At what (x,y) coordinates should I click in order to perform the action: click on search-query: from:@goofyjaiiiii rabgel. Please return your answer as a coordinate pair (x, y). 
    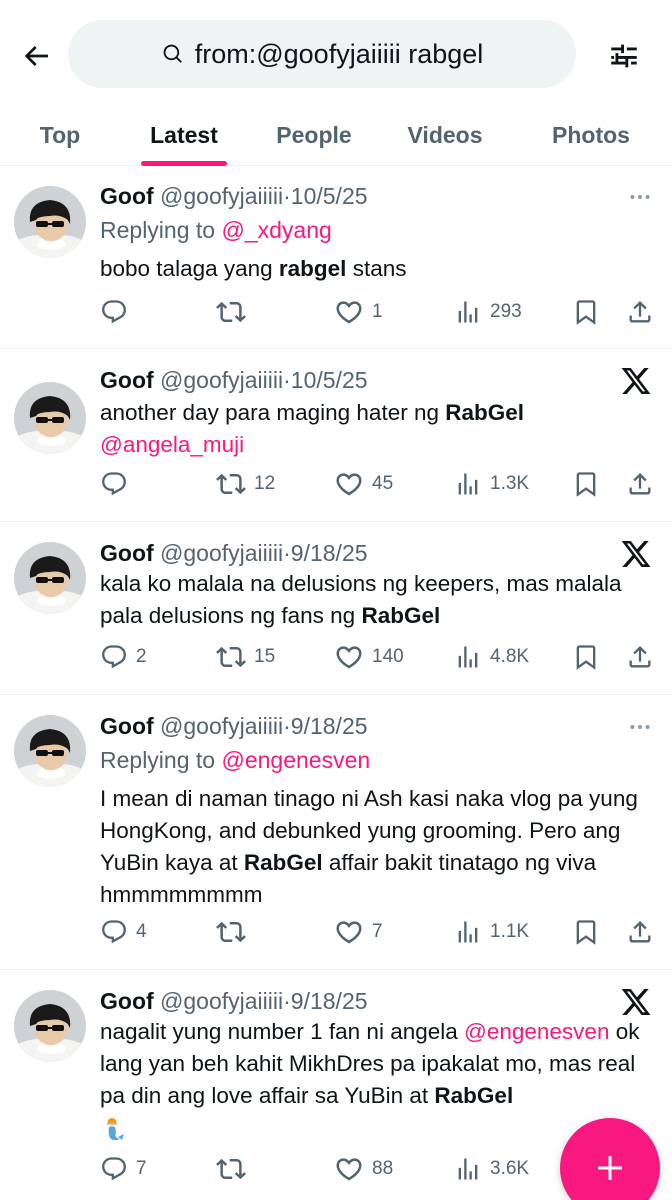
    Looking at the image, I should click on (339, 53).